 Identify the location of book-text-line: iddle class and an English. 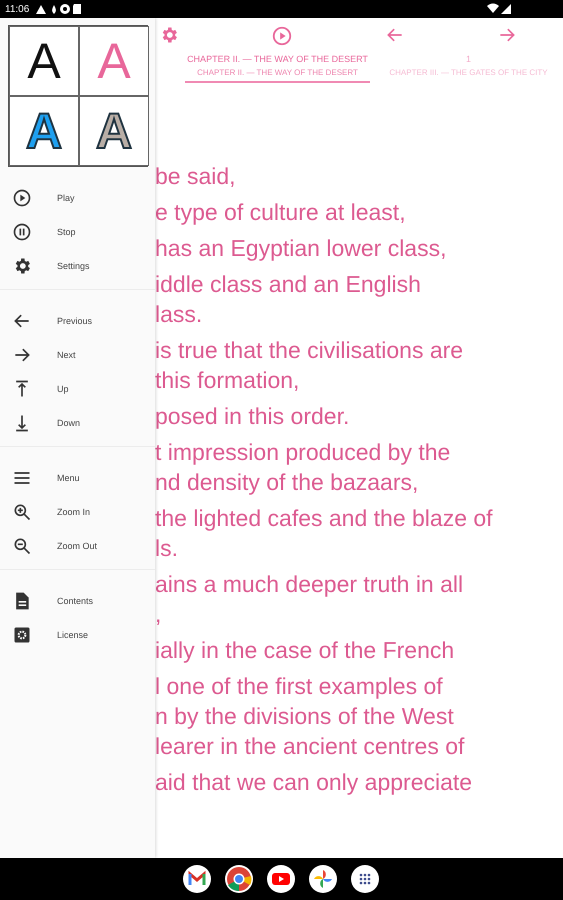
(288, 284).